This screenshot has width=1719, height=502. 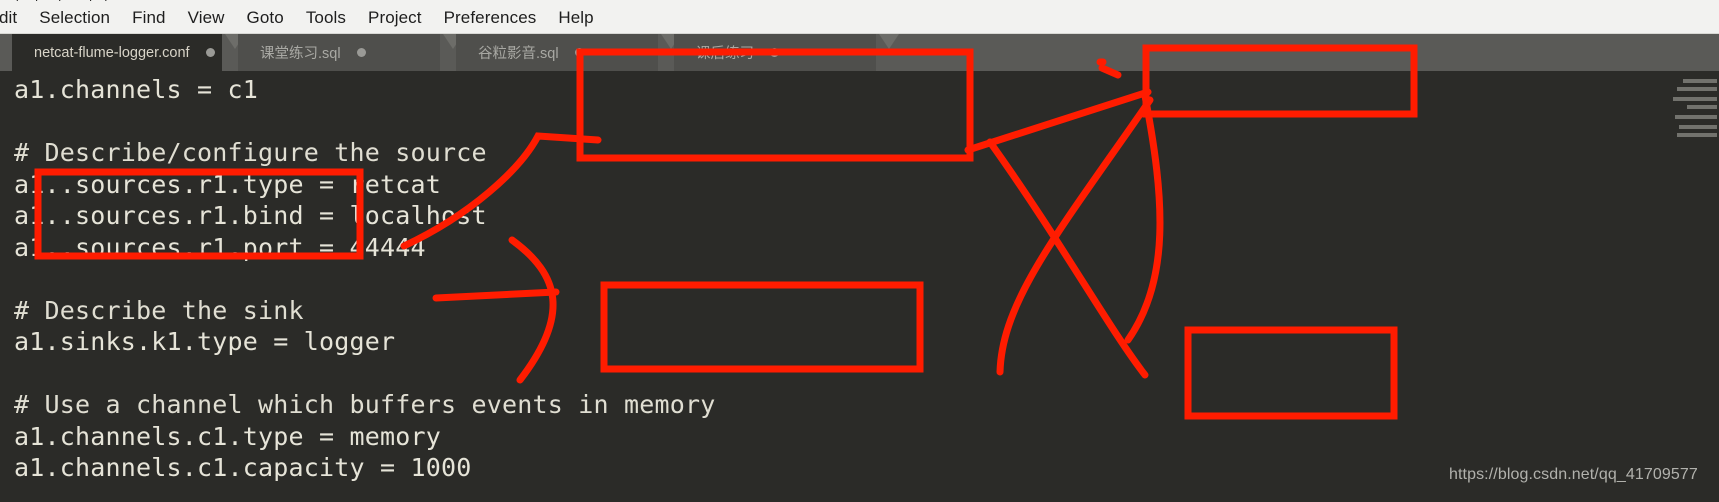 I want to click on minimap, so click(x=1690, y=286).